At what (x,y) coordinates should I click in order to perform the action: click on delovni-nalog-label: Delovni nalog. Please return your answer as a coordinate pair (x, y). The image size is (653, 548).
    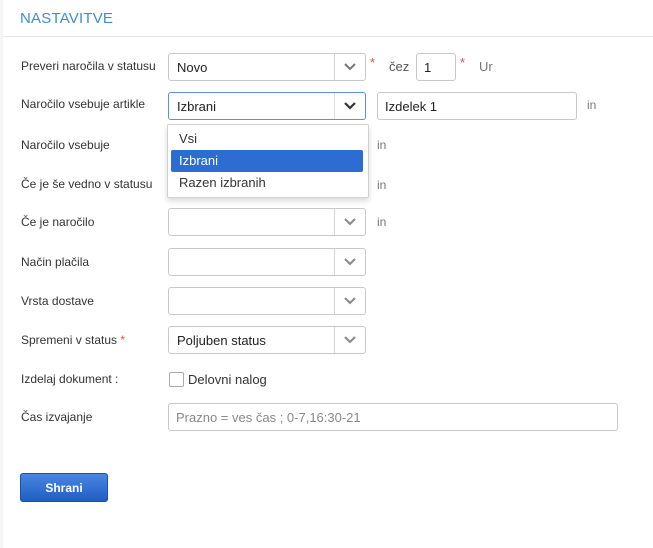
    Looking at the image, I should click on (227, 379).